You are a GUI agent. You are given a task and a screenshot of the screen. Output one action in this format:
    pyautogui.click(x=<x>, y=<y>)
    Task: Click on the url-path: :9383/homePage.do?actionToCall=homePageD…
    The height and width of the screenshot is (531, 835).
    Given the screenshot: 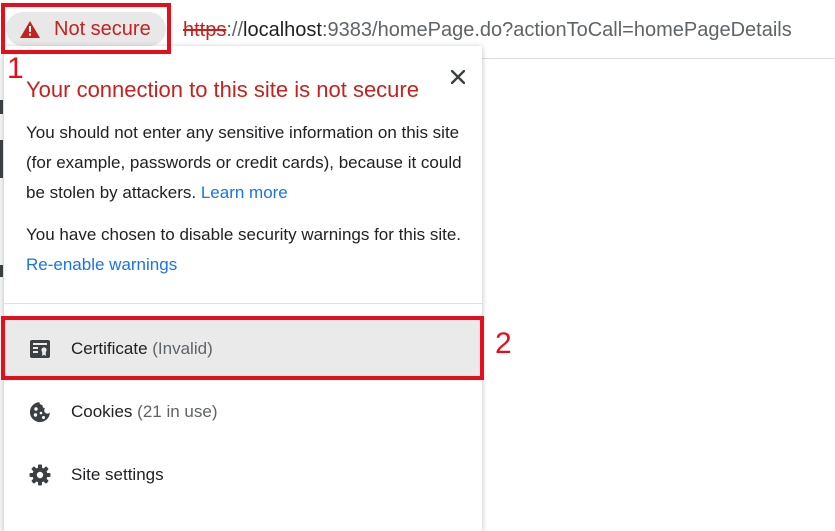 What is the action you would take?
    pyautogui.click(x=556, y=30)
    